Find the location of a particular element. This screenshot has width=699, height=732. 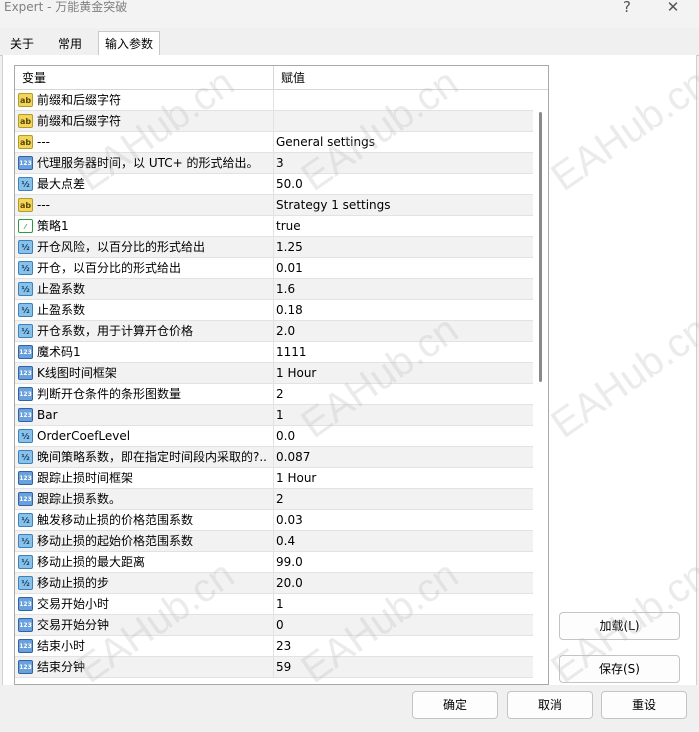

parameter-row: ½ 止盈系数 0.18 is located at coordinates (274, 310).